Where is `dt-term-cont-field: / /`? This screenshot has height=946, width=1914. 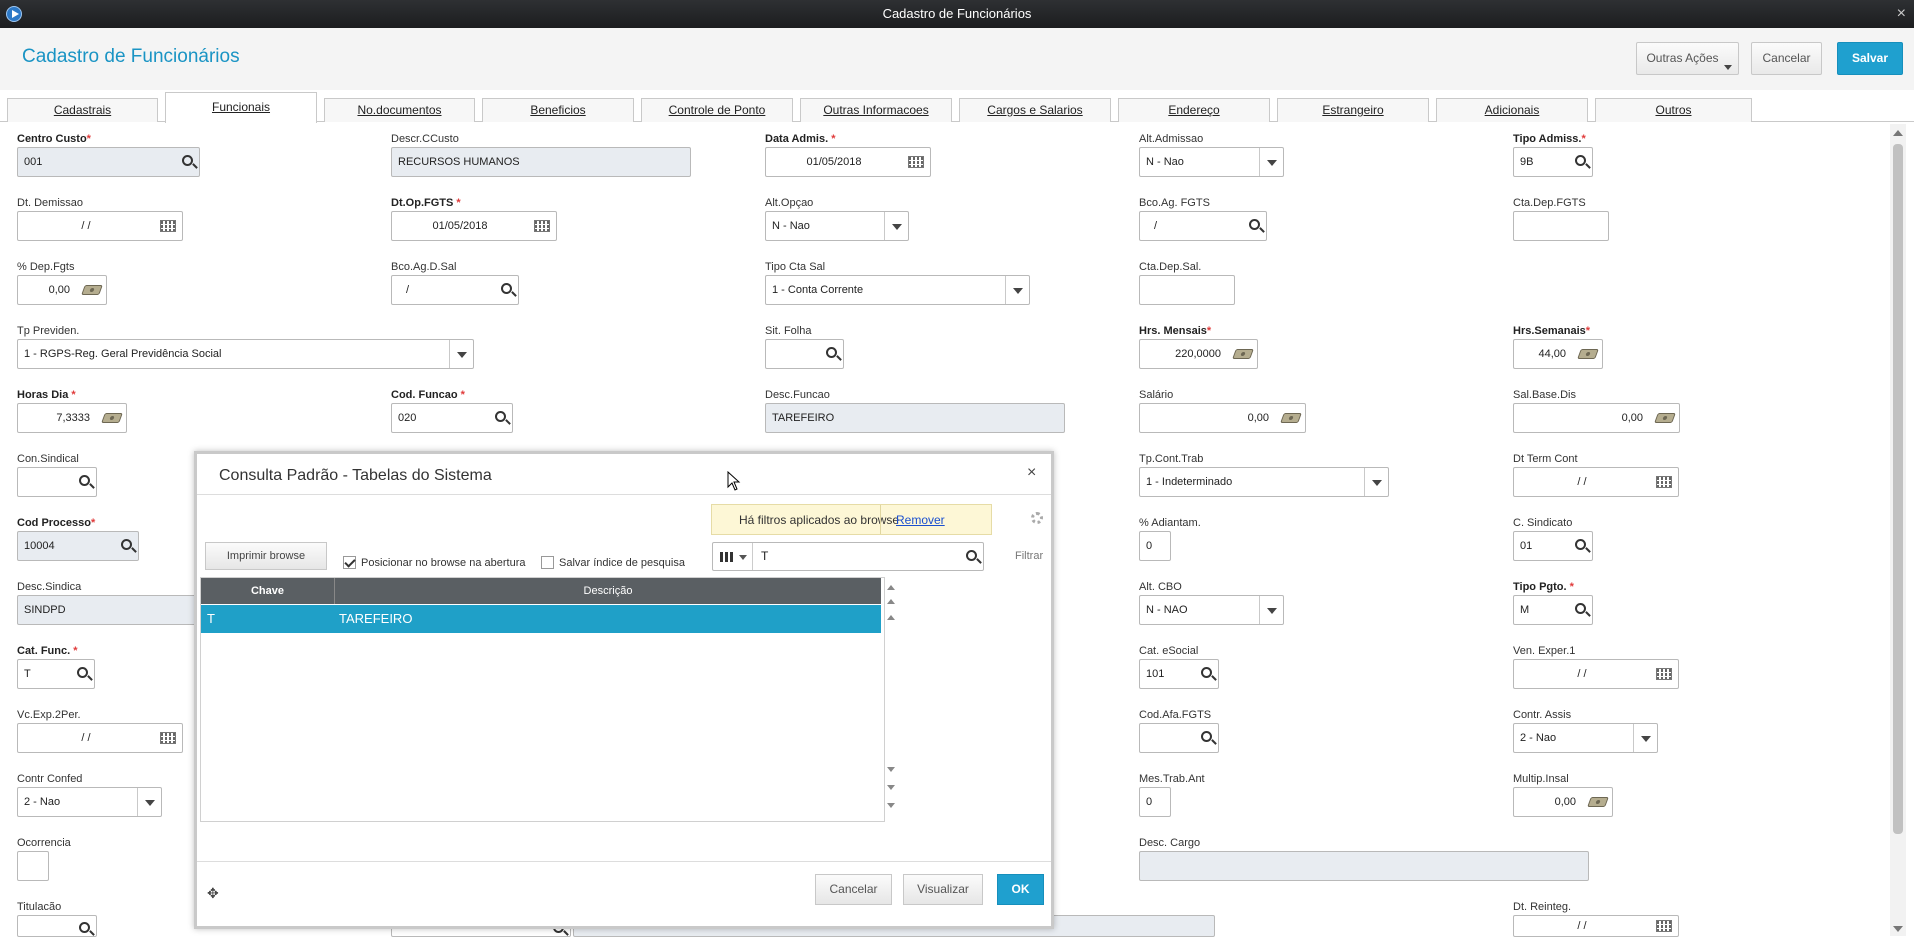
dt-term-cont-field: / / is located at coordinates (1596, 482).